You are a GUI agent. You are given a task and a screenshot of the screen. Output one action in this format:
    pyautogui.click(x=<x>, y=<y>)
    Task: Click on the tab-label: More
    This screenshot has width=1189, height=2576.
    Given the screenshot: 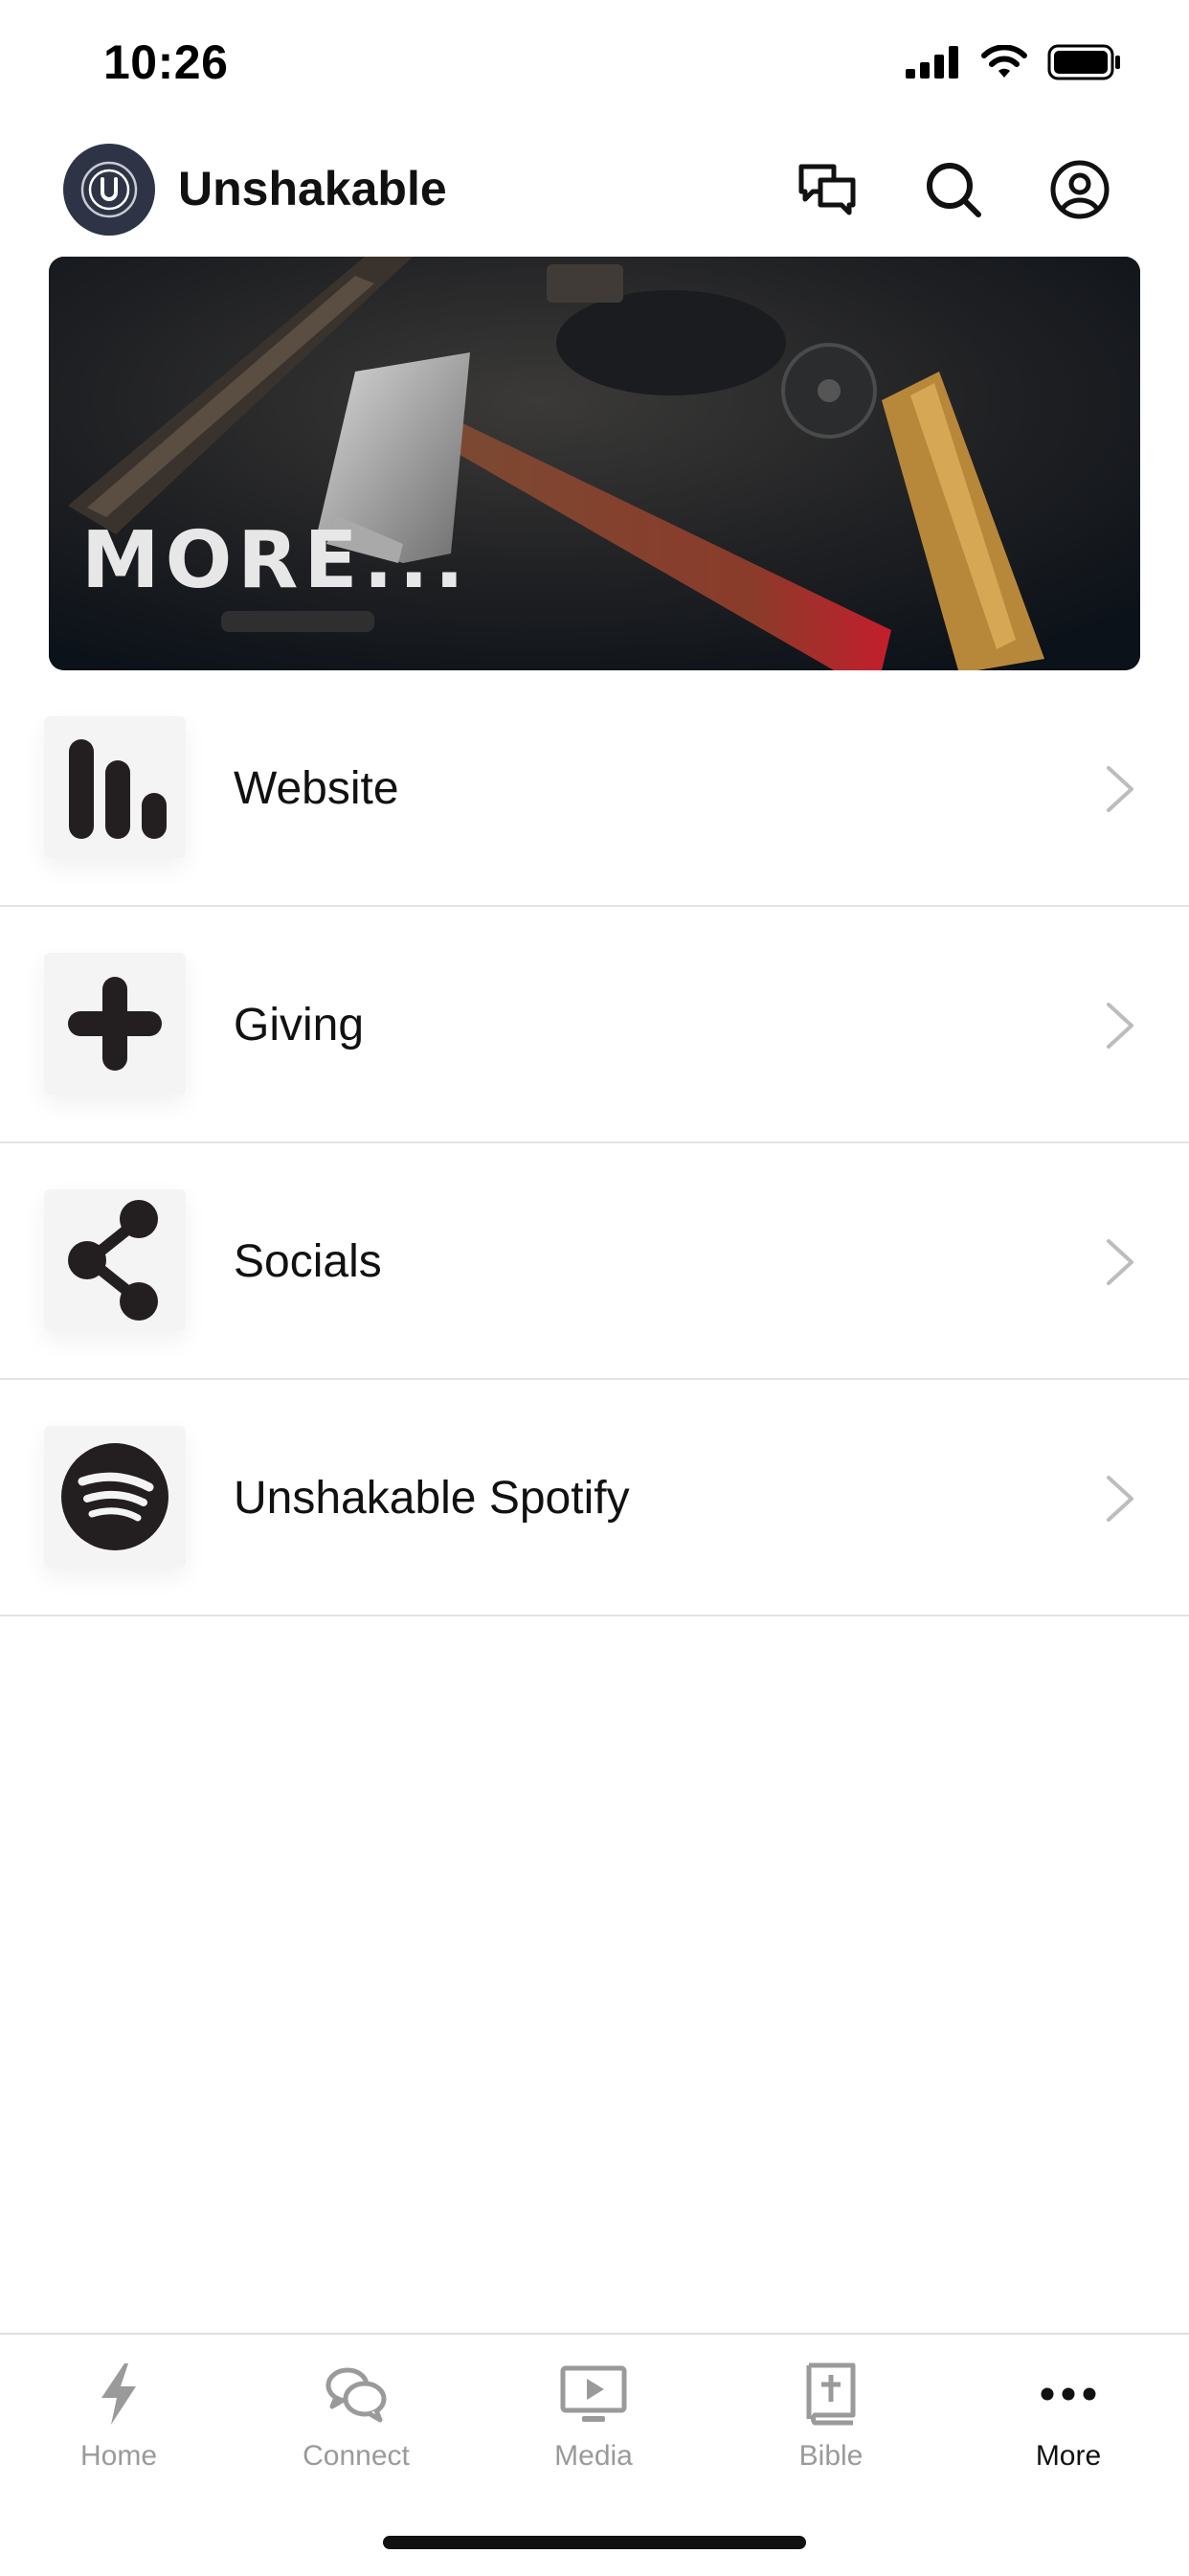 What is the action you would take?
    pyautogui.click(x=1068, y=2456)
    